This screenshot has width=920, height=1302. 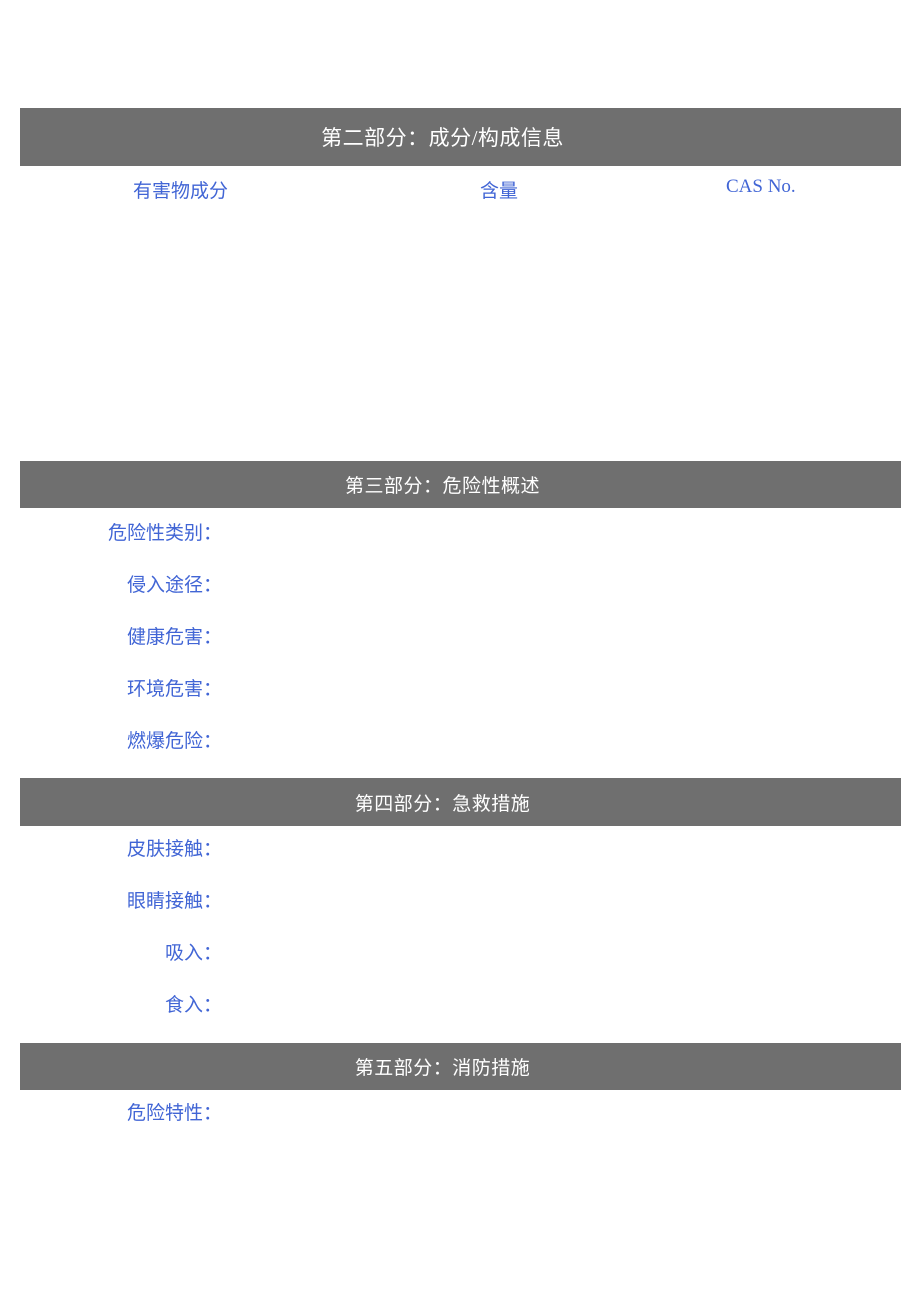 I want to click on field-value-route-of-entry, so click(x=562, y=581).